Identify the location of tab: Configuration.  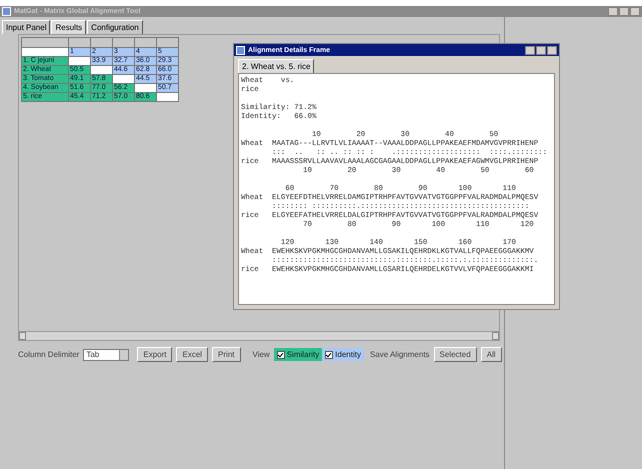
(115, 27).